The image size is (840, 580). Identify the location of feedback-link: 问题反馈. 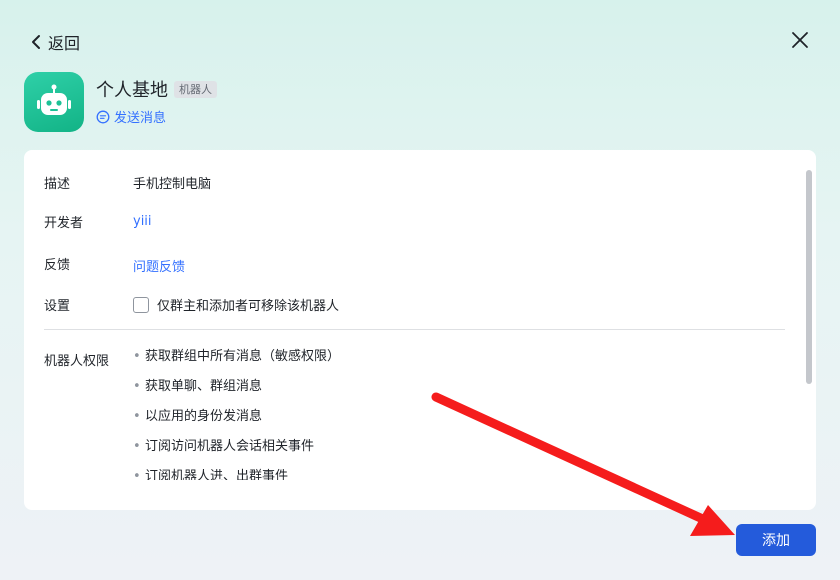
(159, 265).